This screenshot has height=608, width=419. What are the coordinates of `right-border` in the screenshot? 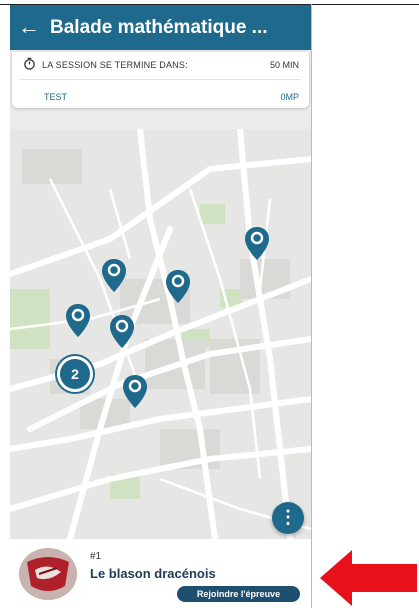 It's located at (311, 306).